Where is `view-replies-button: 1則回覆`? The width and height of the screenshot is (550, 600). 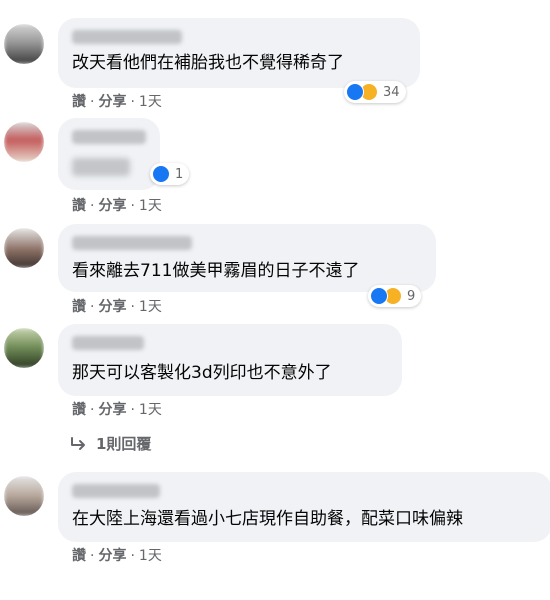
view-replies-button: 1則回覆 is located at coordinates (110, 443).